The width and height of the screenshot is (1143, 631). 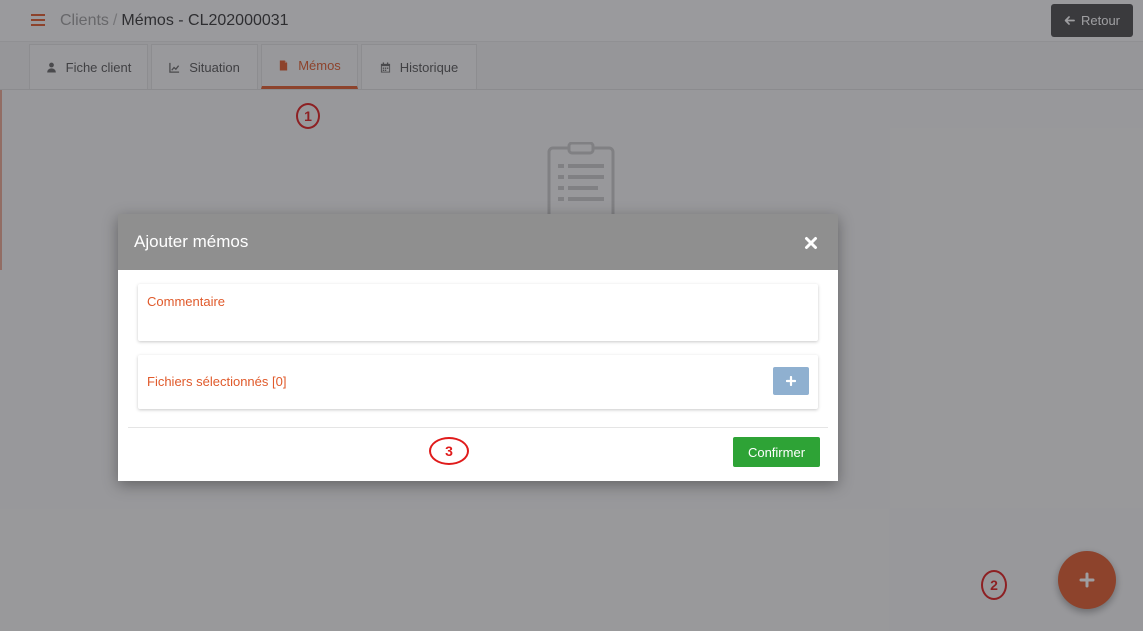 What do you see at coordinates (186, 301) in the screenshot?
I see `comment-label: Commentaire` at bounding box center [186, 301].